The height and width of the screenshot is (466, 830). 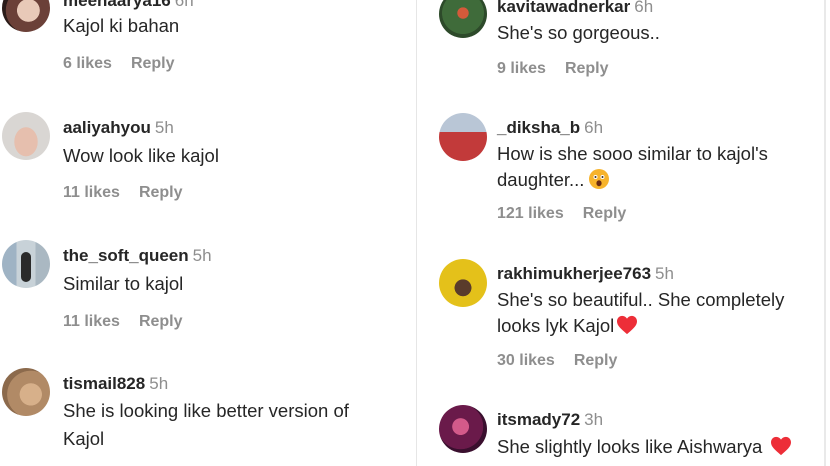 What do you see at coordinates (123, 283) in the screenshot?
I see `comment-text: Similar to kajol` at bounding box center [123, 283].